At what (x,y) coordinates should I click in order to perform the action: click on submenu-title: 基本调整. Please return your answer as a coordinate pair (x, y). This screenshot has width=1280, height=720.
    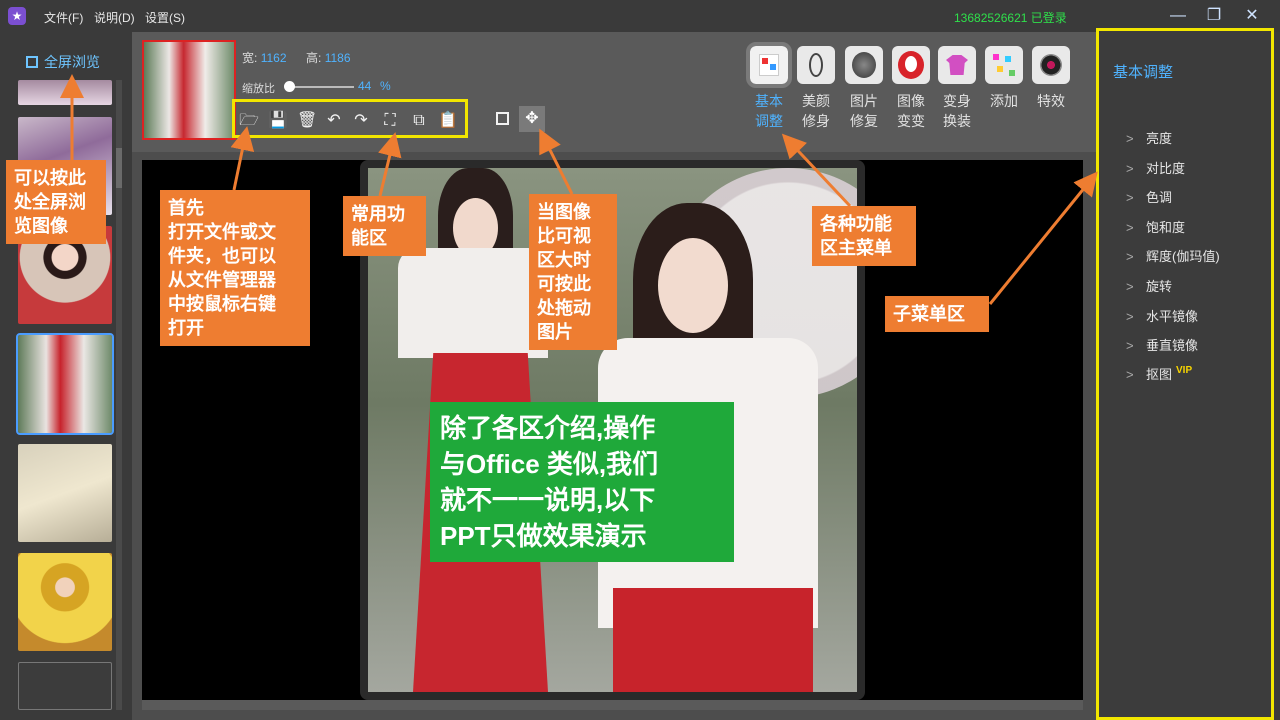
    Looking at the image, I should click on (1143, 72).